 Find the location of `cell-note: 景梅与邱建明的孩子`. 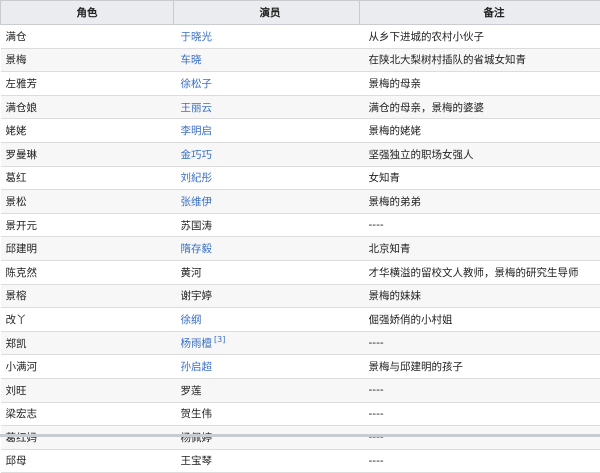

cell-note: 景梅与邱建明的孩子 is located at coordinates (480, 367).